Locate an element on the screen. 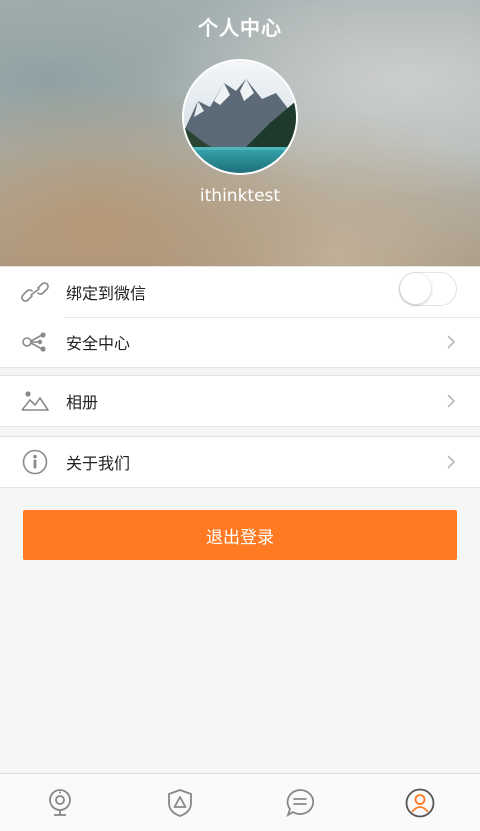 The image size is (480, 831). account-group: 绑定到微信 安全中心 is located at coordinates (240, 317).